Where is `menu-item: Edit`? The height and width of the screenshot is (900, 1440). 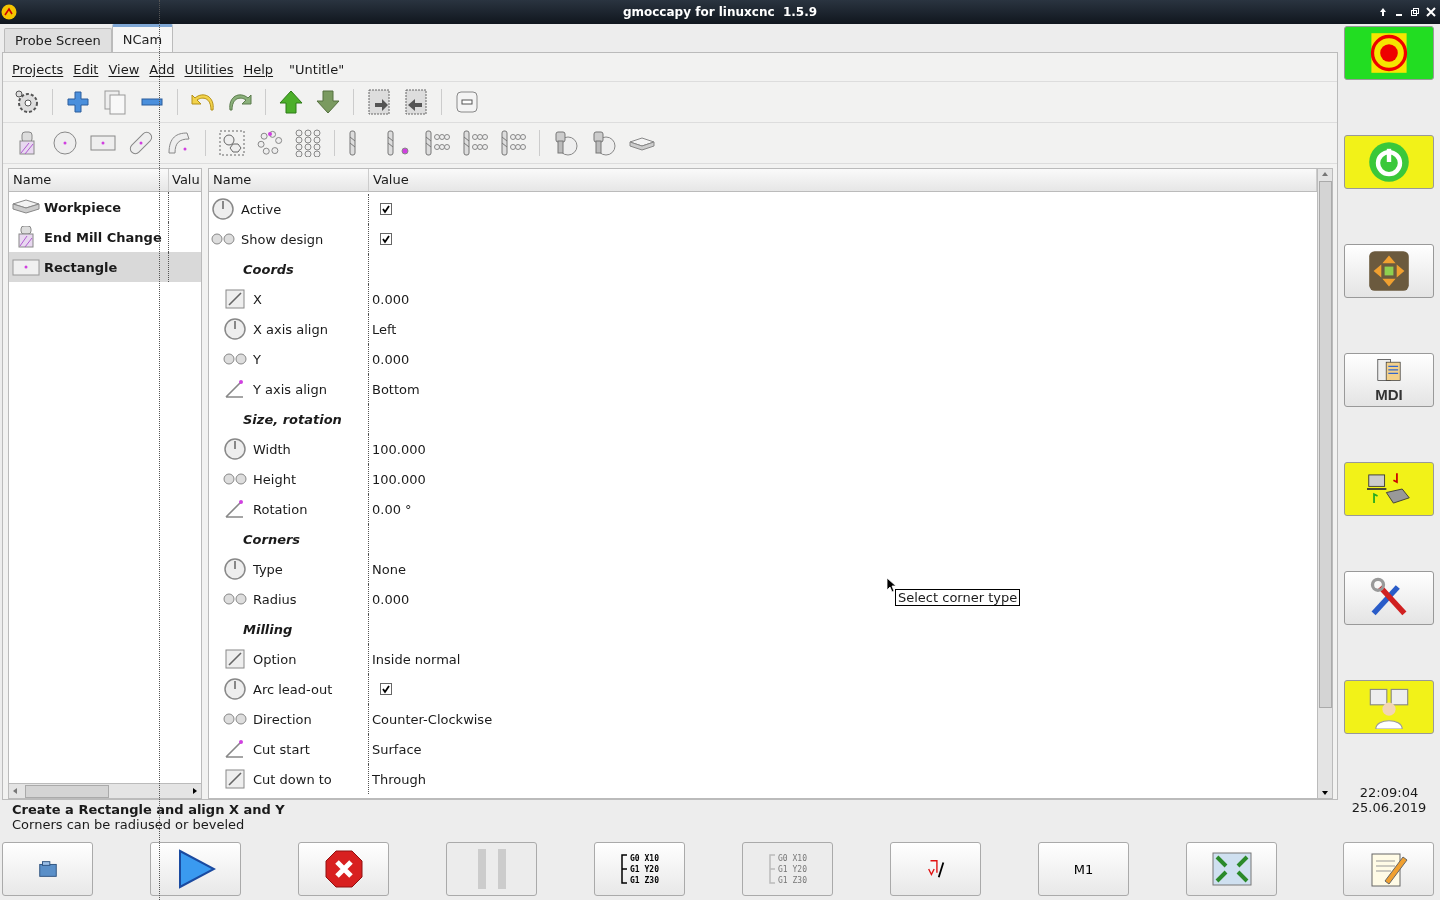 menu-item: Edit is located at coordinates (86, 69).